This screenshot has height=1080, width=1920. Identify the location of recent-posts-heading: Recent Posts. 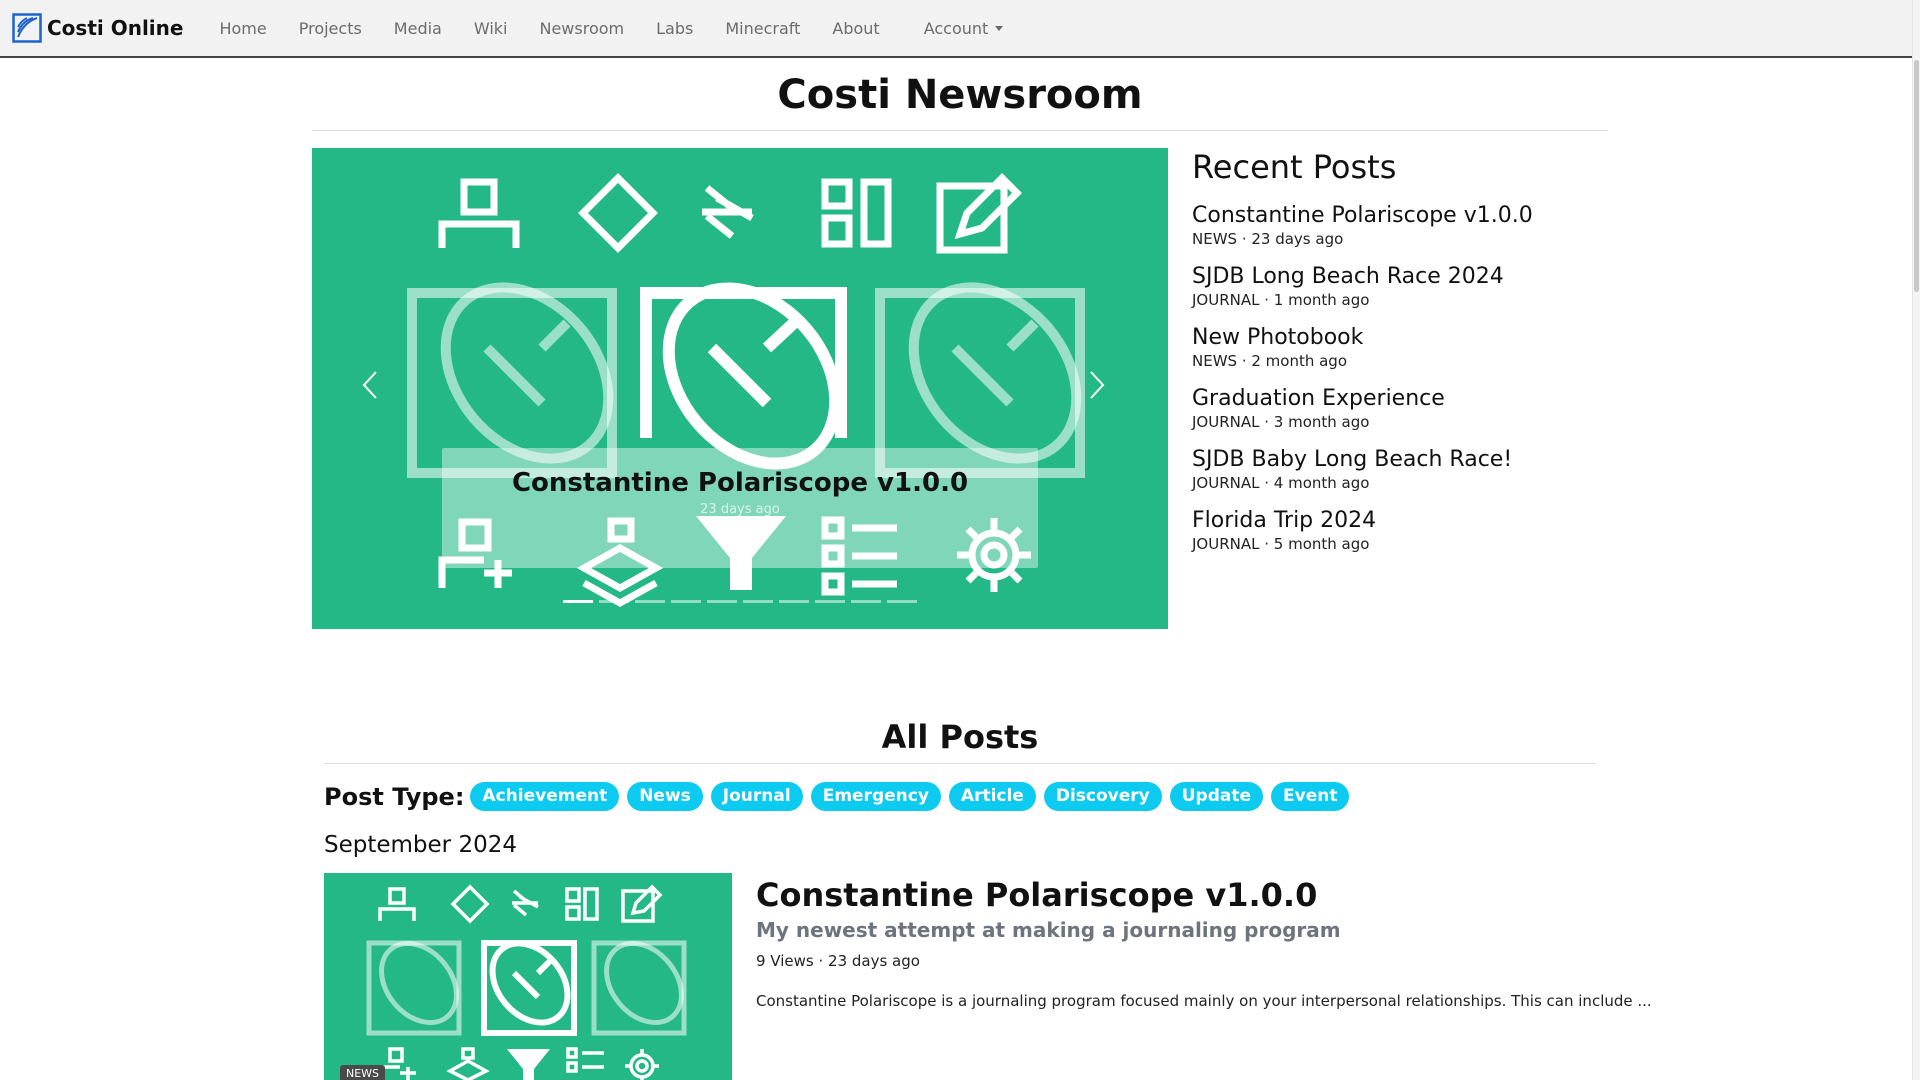
(1294, 167).